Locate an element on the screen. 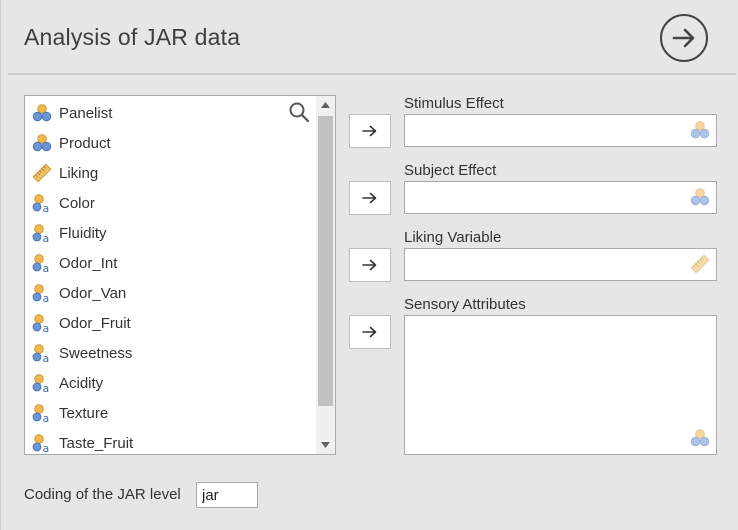  variable-item: a Odor_Fruit is located at coordinates (81, 323).